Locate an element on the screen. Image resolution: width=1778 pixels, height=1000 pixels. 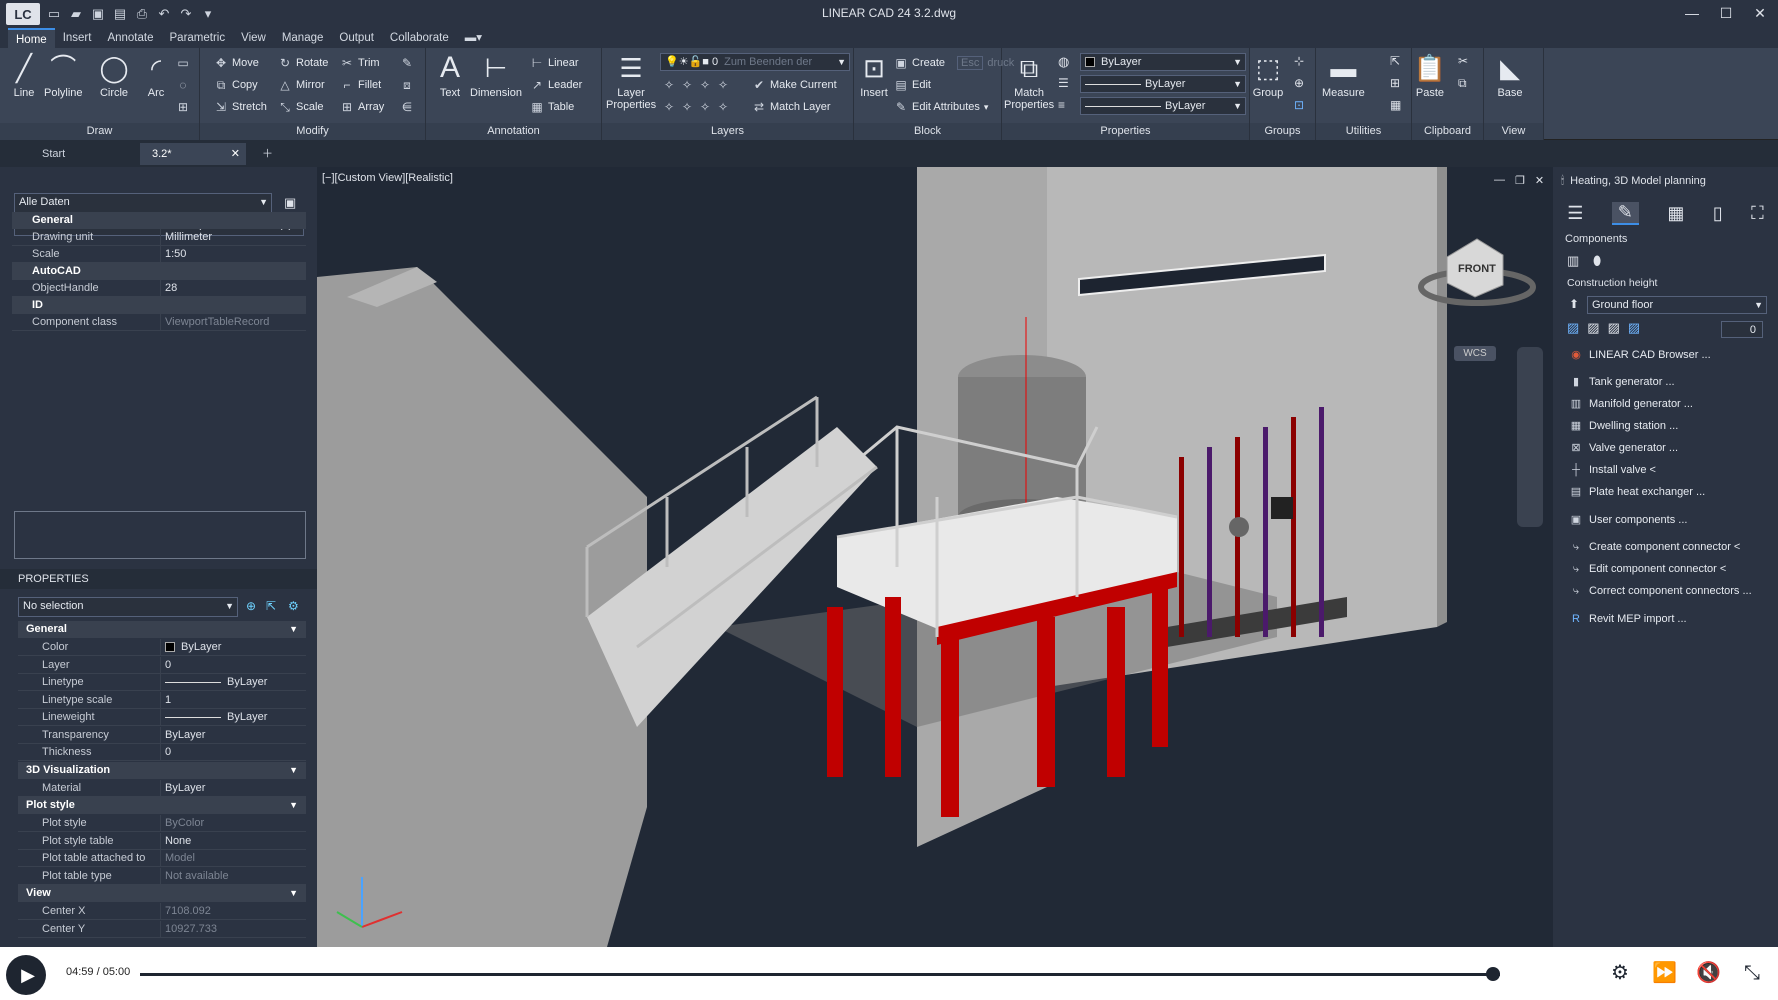
property-value: 1 is located at coordinates (233, 700).